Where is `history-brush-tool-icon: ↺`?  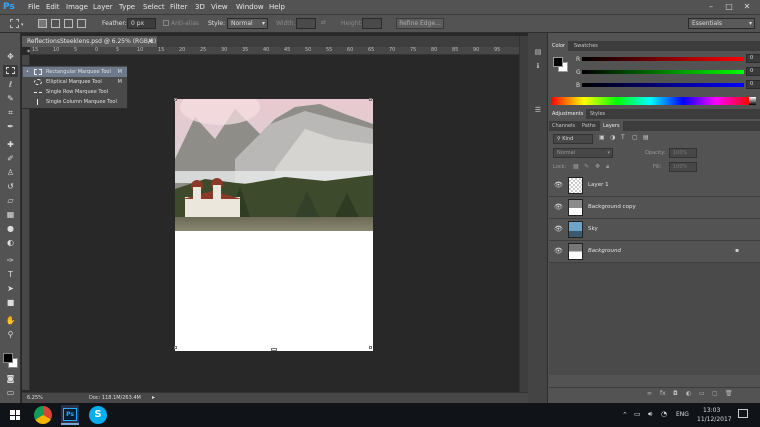
history-brush-tool-icon: ↺ is located at coordinates (10, 187).